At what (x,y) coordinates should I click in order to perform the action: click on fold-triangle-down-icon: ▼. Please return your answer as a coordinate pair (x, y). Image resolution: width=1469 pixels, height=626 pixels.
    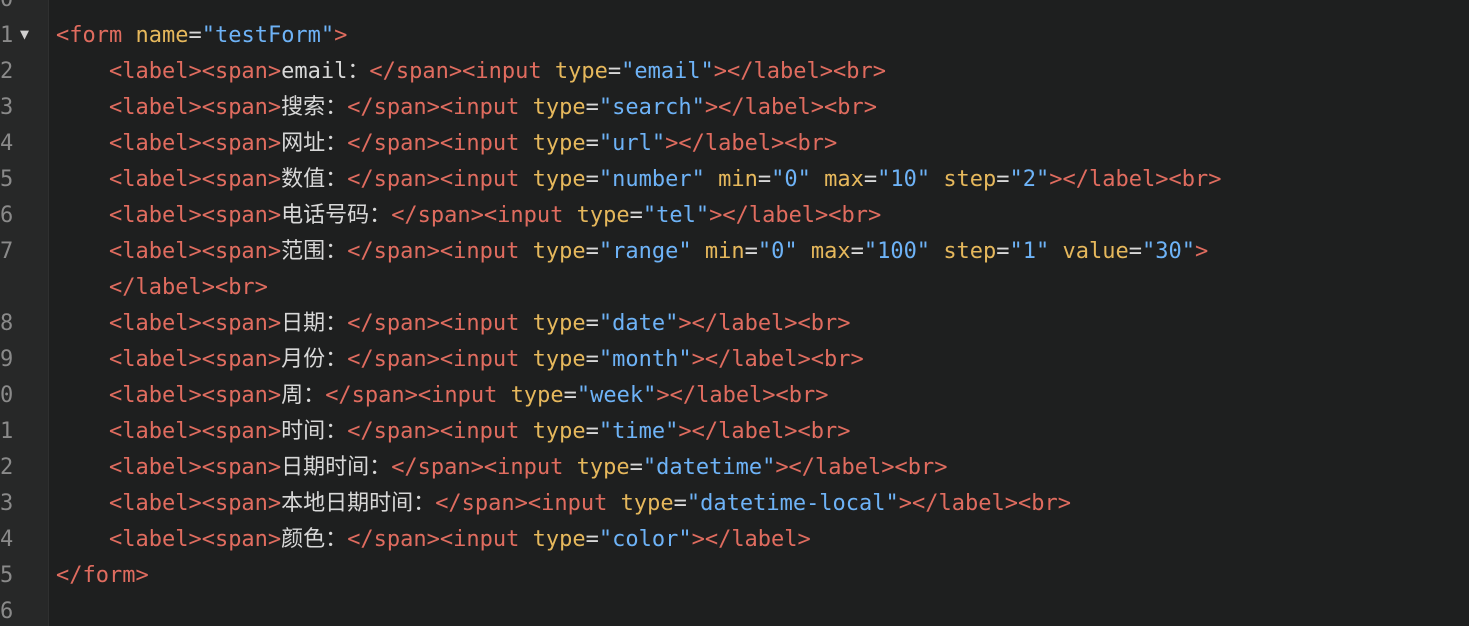
    Looking at the image, I should click on (24, 34).